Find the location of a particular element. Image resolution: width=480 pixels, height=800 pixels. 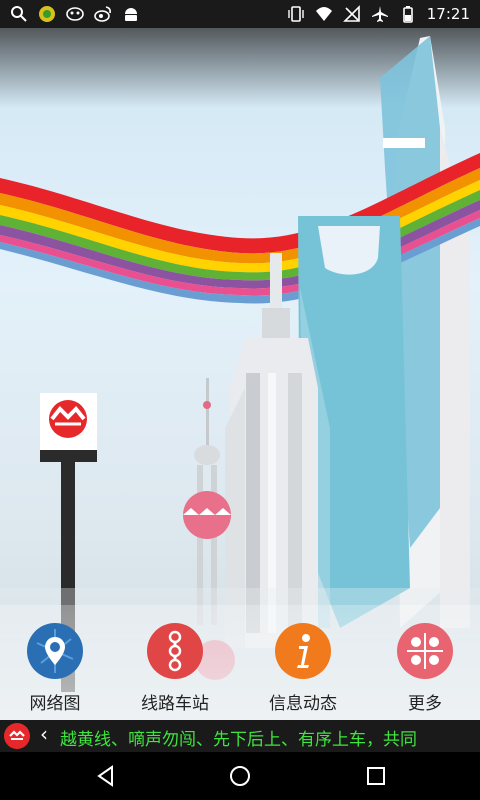

status-time: 17:21 is located at coordinates (448, 14).